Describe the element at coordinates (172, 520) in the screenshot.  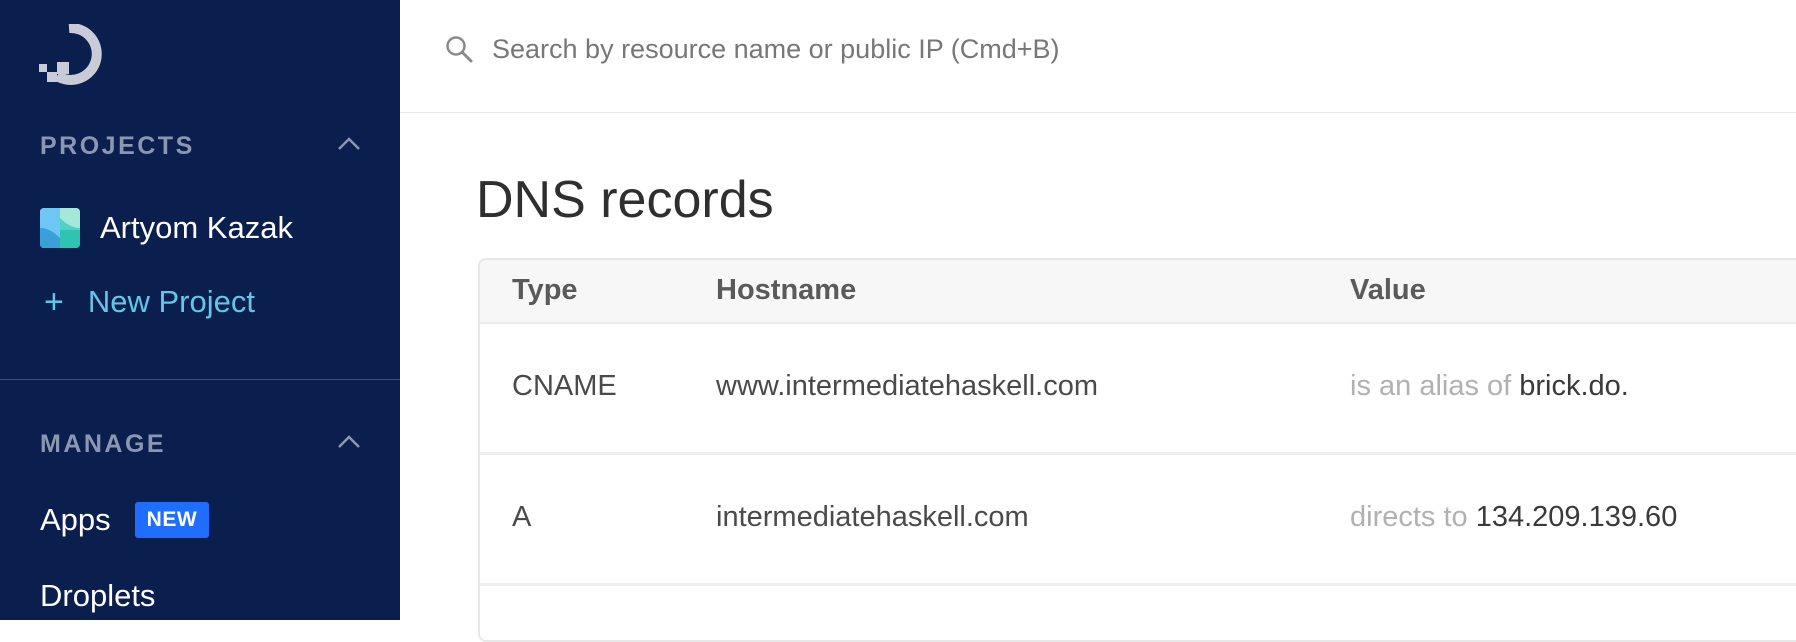
I see `new-badge: NEW` at that location.